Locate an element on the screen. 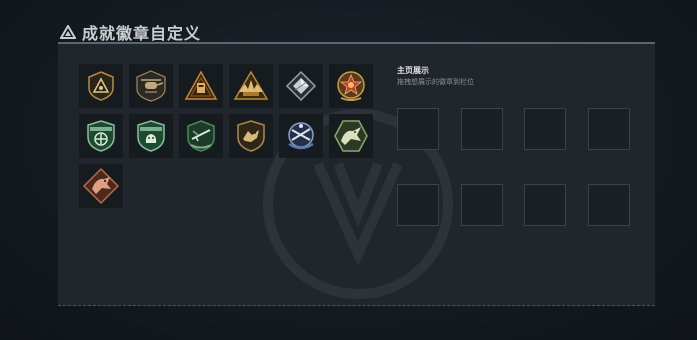 The image size is (697, 340). showcase-title: 主页展示 is located at coordinates (413, 70).